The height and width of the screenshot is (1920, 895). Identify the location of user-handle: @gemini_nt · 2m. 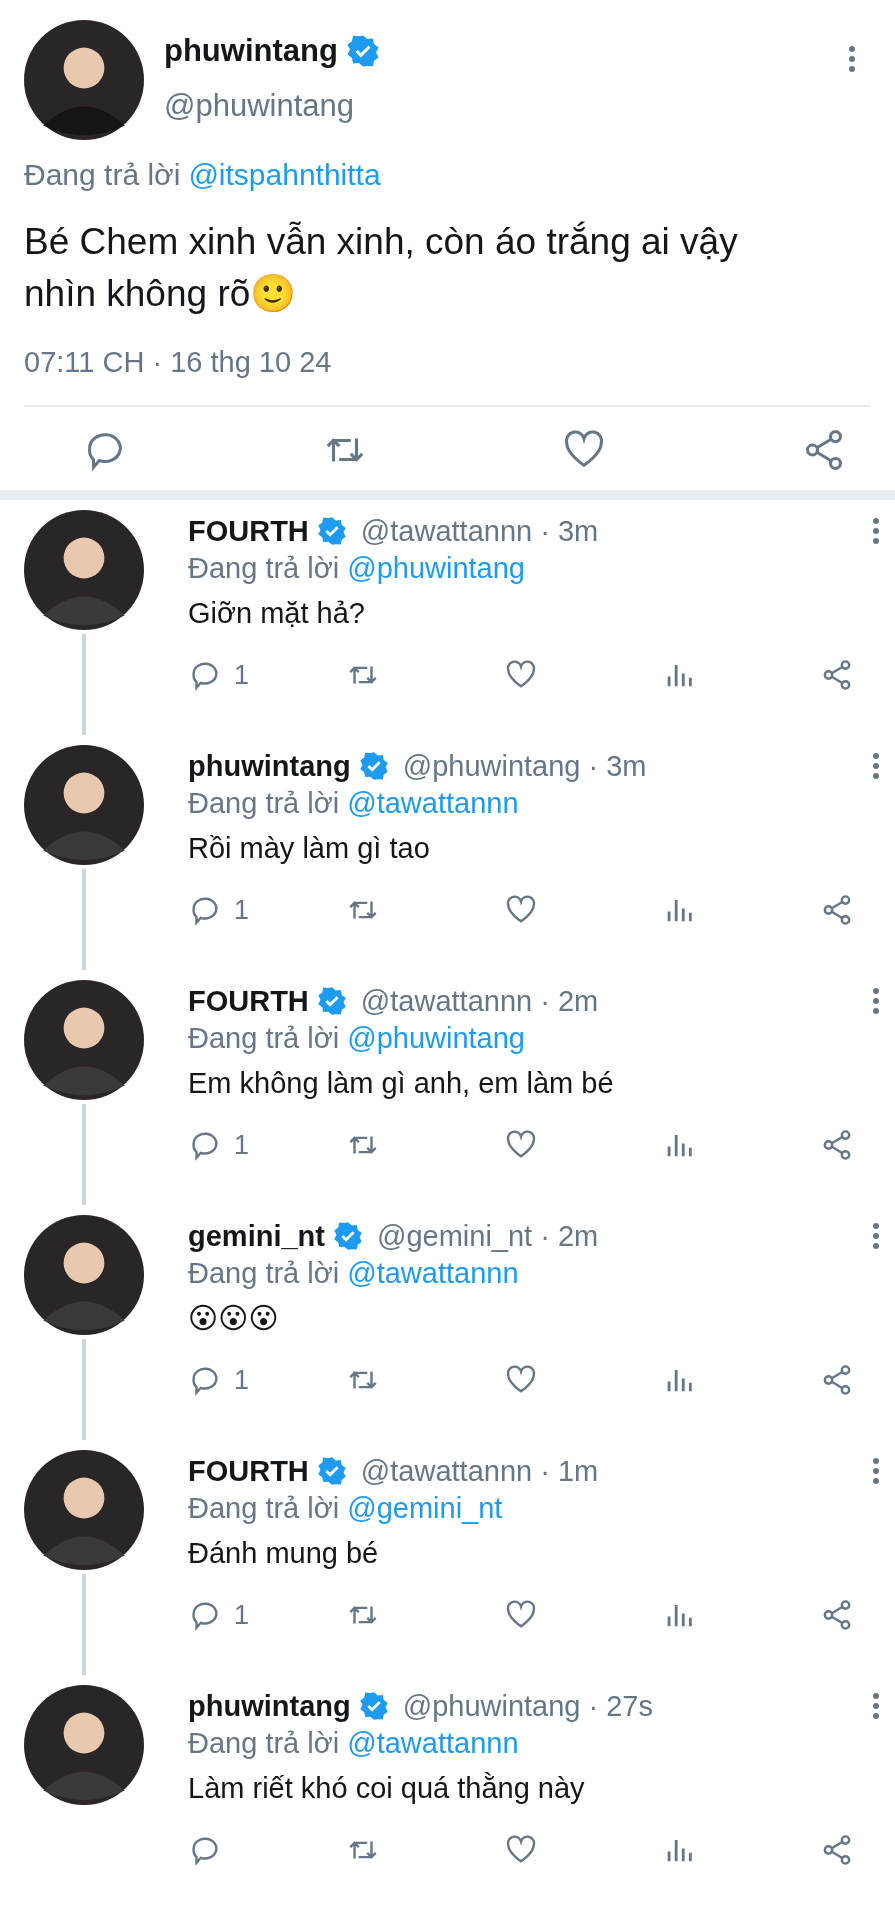
(487, 1236).